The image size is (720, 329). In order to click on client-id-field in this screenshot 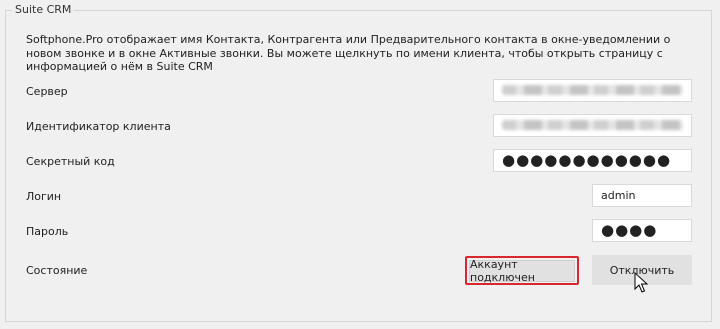, I will do `click(592, 125)`.